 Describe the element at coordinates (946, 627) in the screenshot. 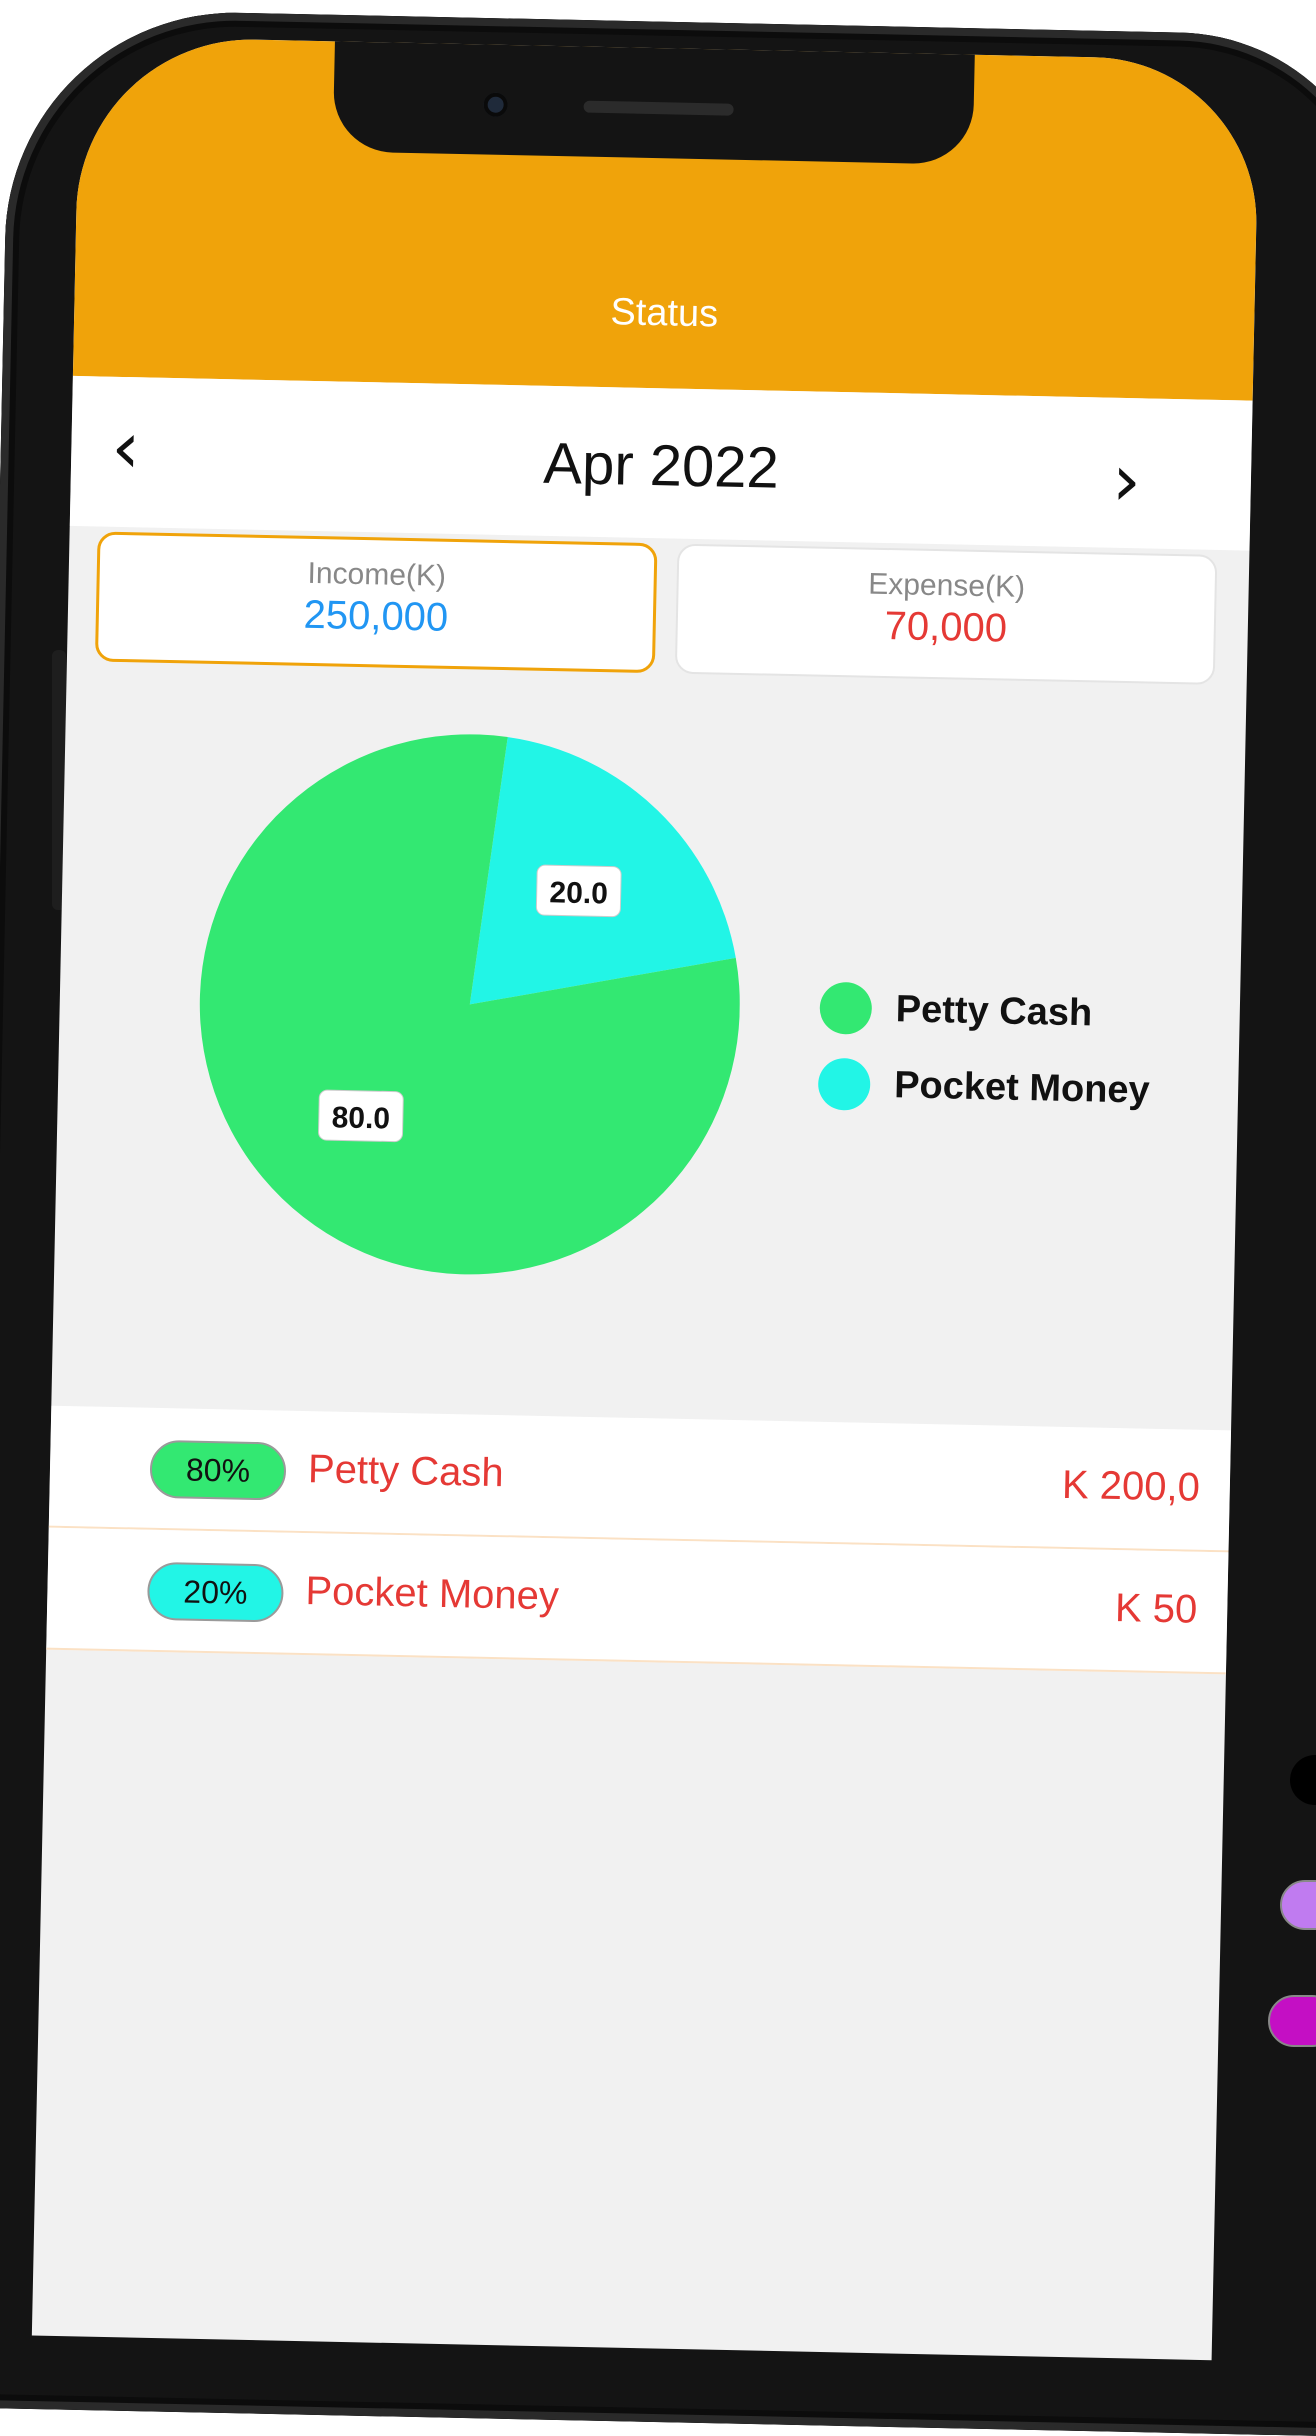

I see `expense-value: 70,000` at that location.